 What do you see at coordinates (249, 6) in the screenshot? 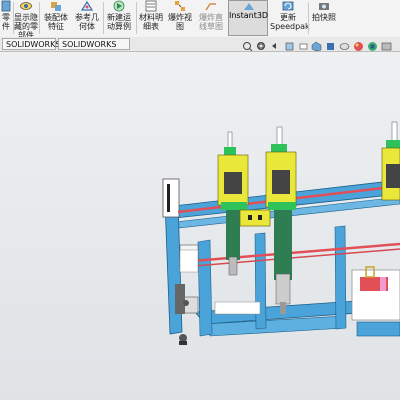
I see `instant3d-icon` at bounding box center [249, 6].